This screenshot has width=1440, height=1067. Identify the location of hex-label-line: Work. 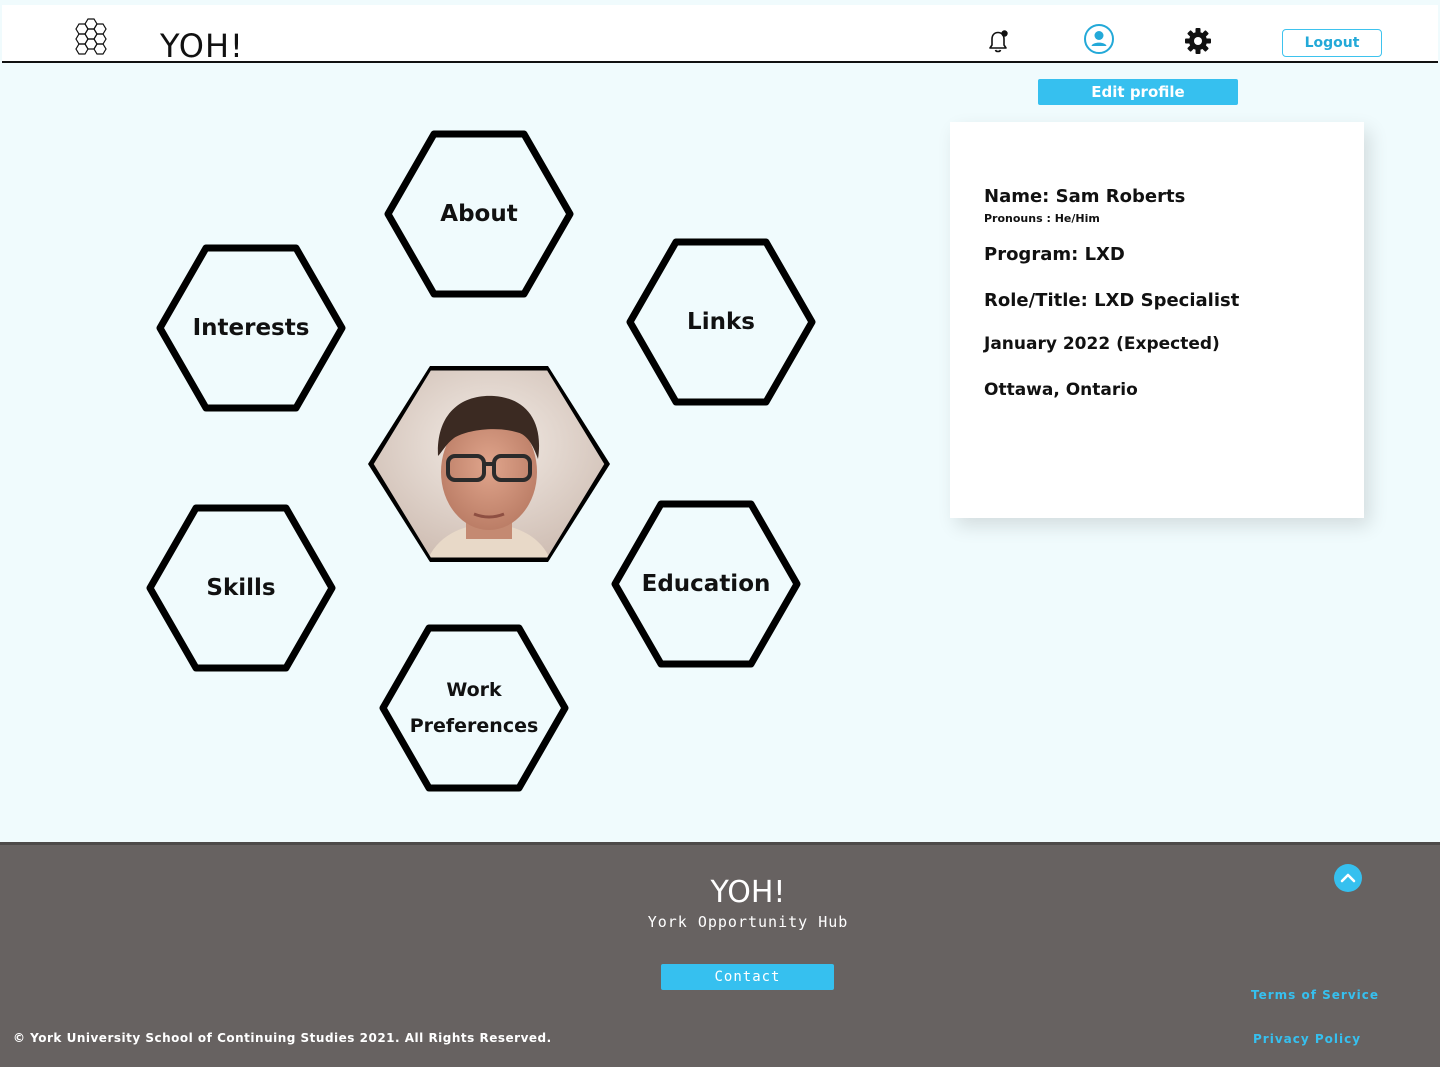
(474, 690).